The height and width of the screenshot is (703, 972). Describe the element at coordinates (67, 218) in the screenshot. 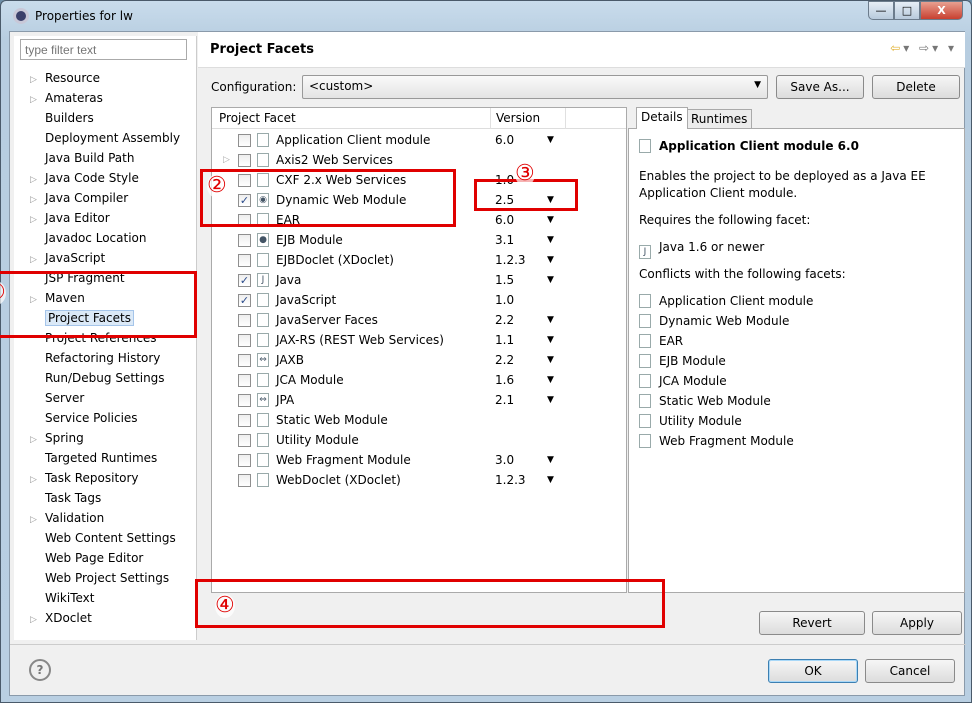

I see `sidebar-item: ▷ Java Editor` at that location.